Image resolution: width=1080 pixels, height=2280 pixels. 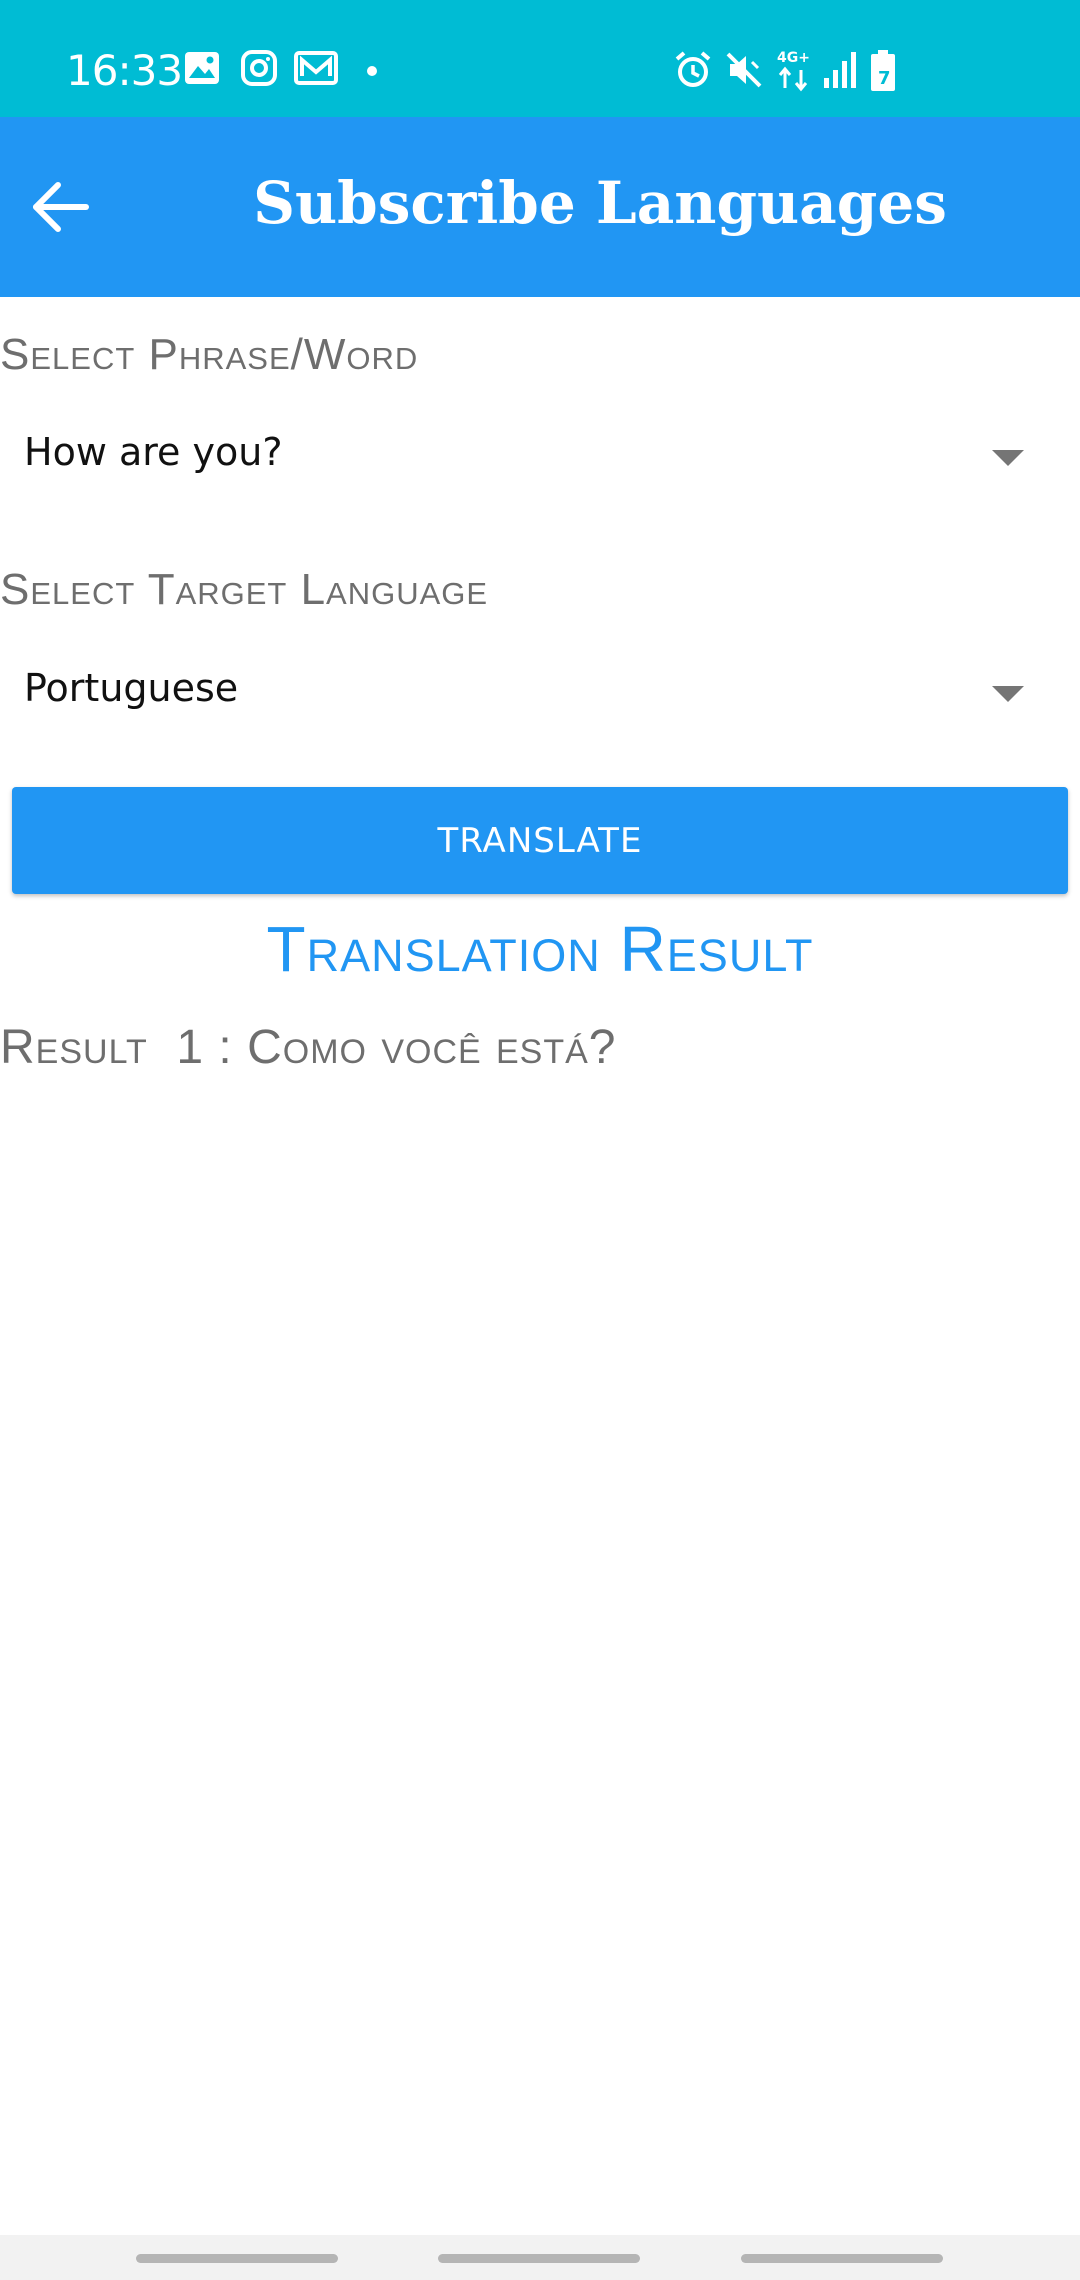 What do you see at coordinates (796, 72) in the screenshot?
I see `network-4g-icon: 4G+` at bounding box center [796, 72].